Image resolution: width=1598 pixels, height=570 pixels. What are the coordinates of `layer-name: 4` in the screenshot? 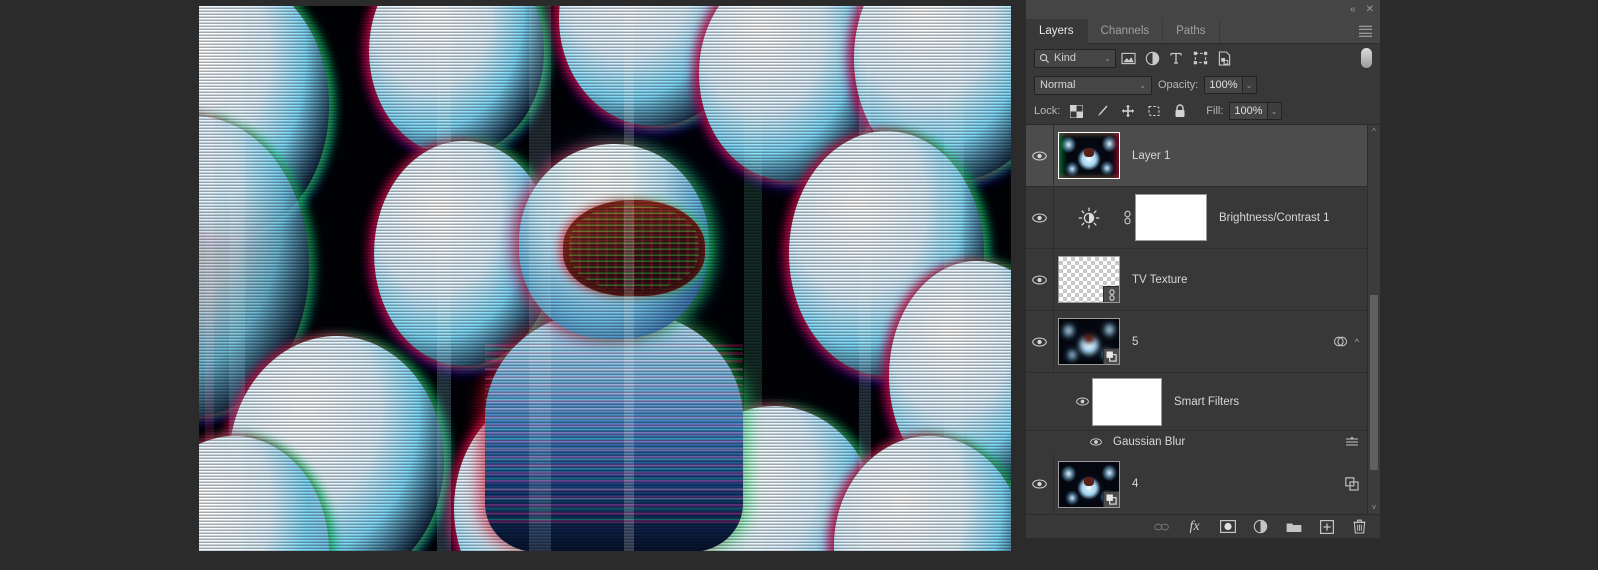 It's located at (1135, 484).